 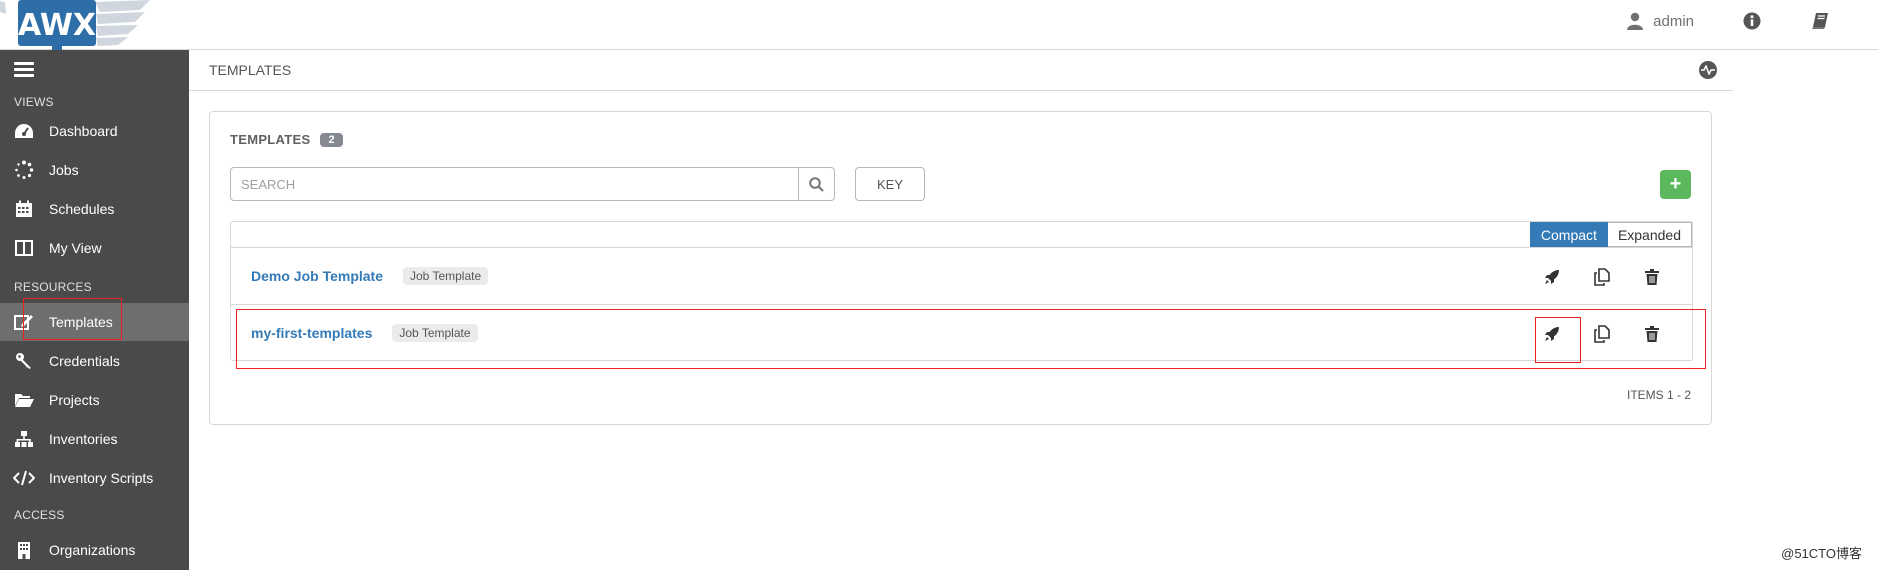 I want to click on pagination-items: ITEMS 1 - 2, so click(x=1658, y=395).